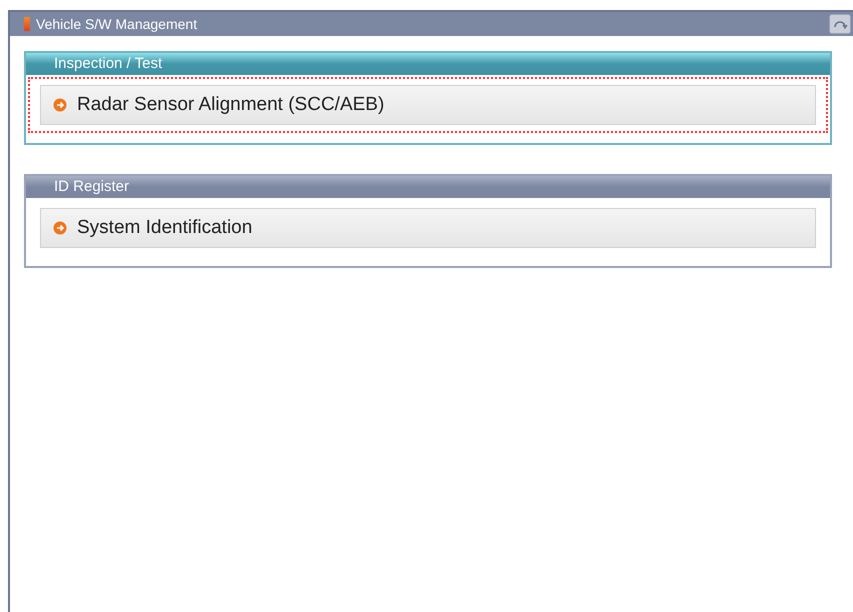 The width and height of the screenshot is (853, 612). I want to click on menu-item: Radar Sensor Alignment (SCC/AEB), so click(428, 105).